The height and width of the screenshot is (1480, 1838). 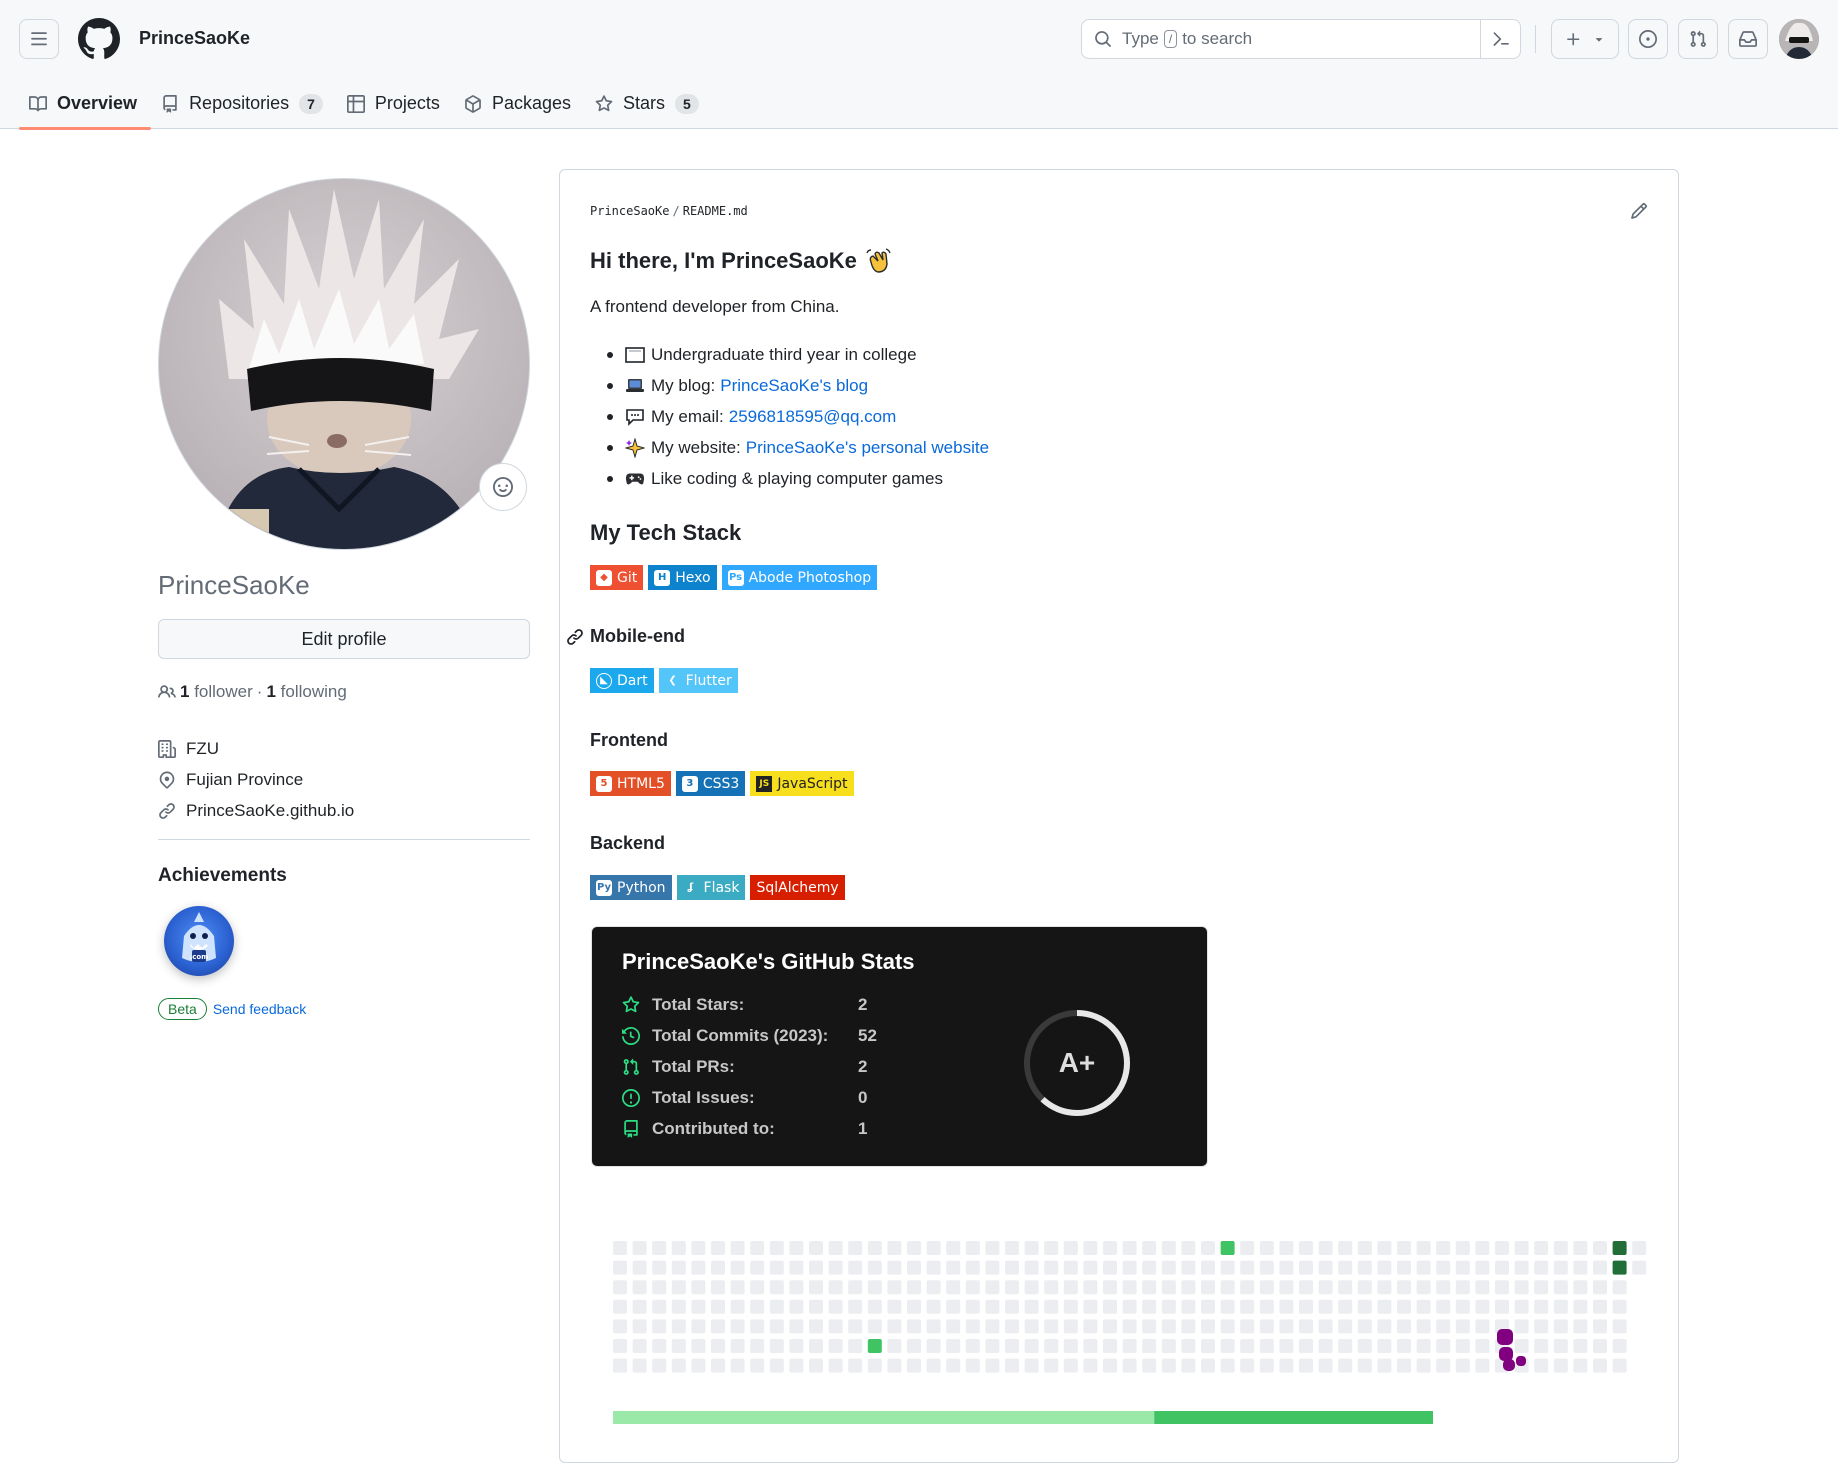 I want to click on stat-label: Total Commits (2023):, so click(x=740, y=1035).